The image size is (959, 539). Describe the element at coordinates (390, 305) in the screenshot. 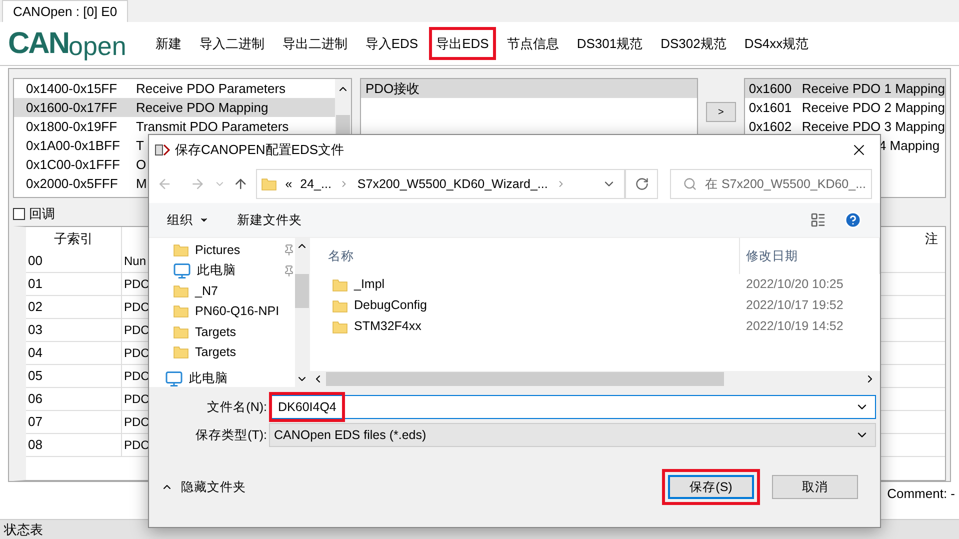

I see `file-name: DebugConfig` at that location.